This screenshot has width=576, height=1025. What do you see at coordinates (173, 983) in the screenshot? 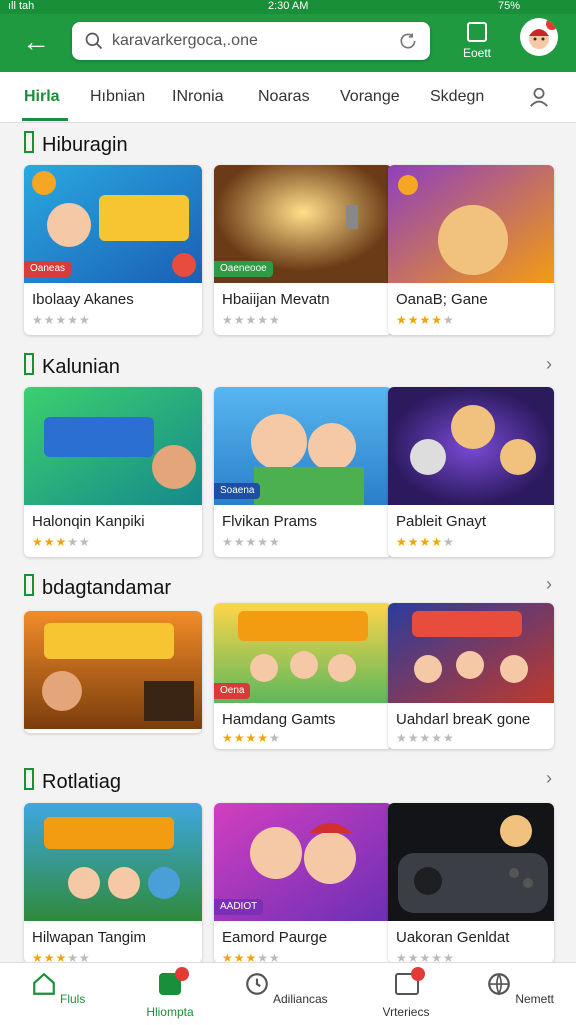
I see `apps-icon` at bounding box center [173, 983].